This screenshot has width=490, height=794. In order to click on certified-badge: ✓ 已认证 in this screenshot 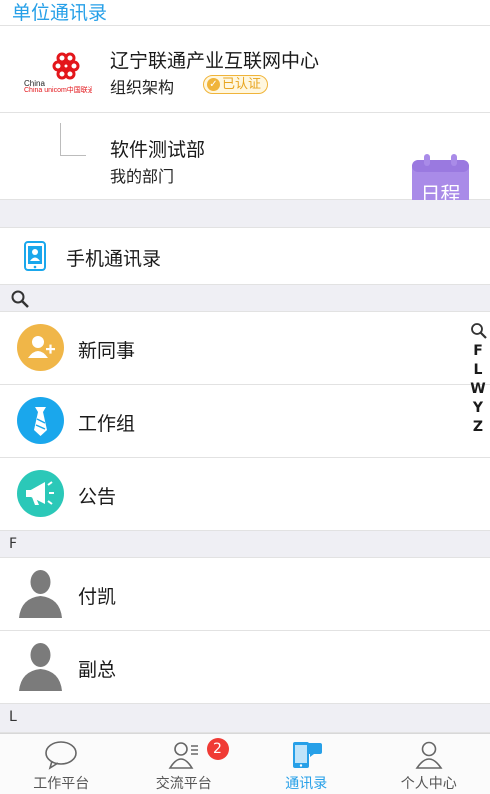, I will do `click(236, 84)`.